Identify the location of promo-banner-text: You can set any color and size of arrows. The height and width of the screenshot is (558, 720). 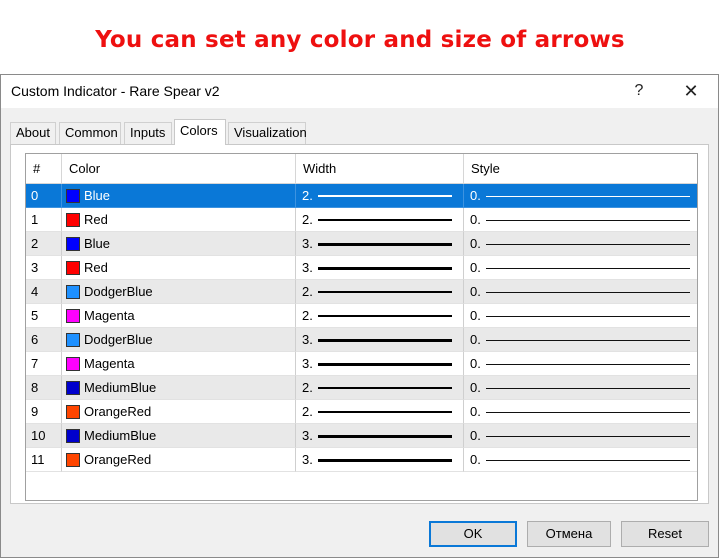
(360, 40).